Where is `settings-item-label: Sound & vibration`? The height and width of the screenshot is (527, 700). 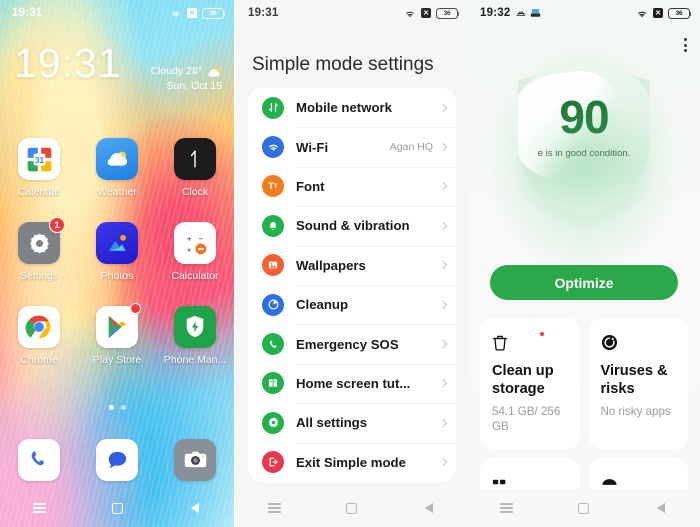
settings-item-label: Sound & vibration is located at coordinates (353, 226).